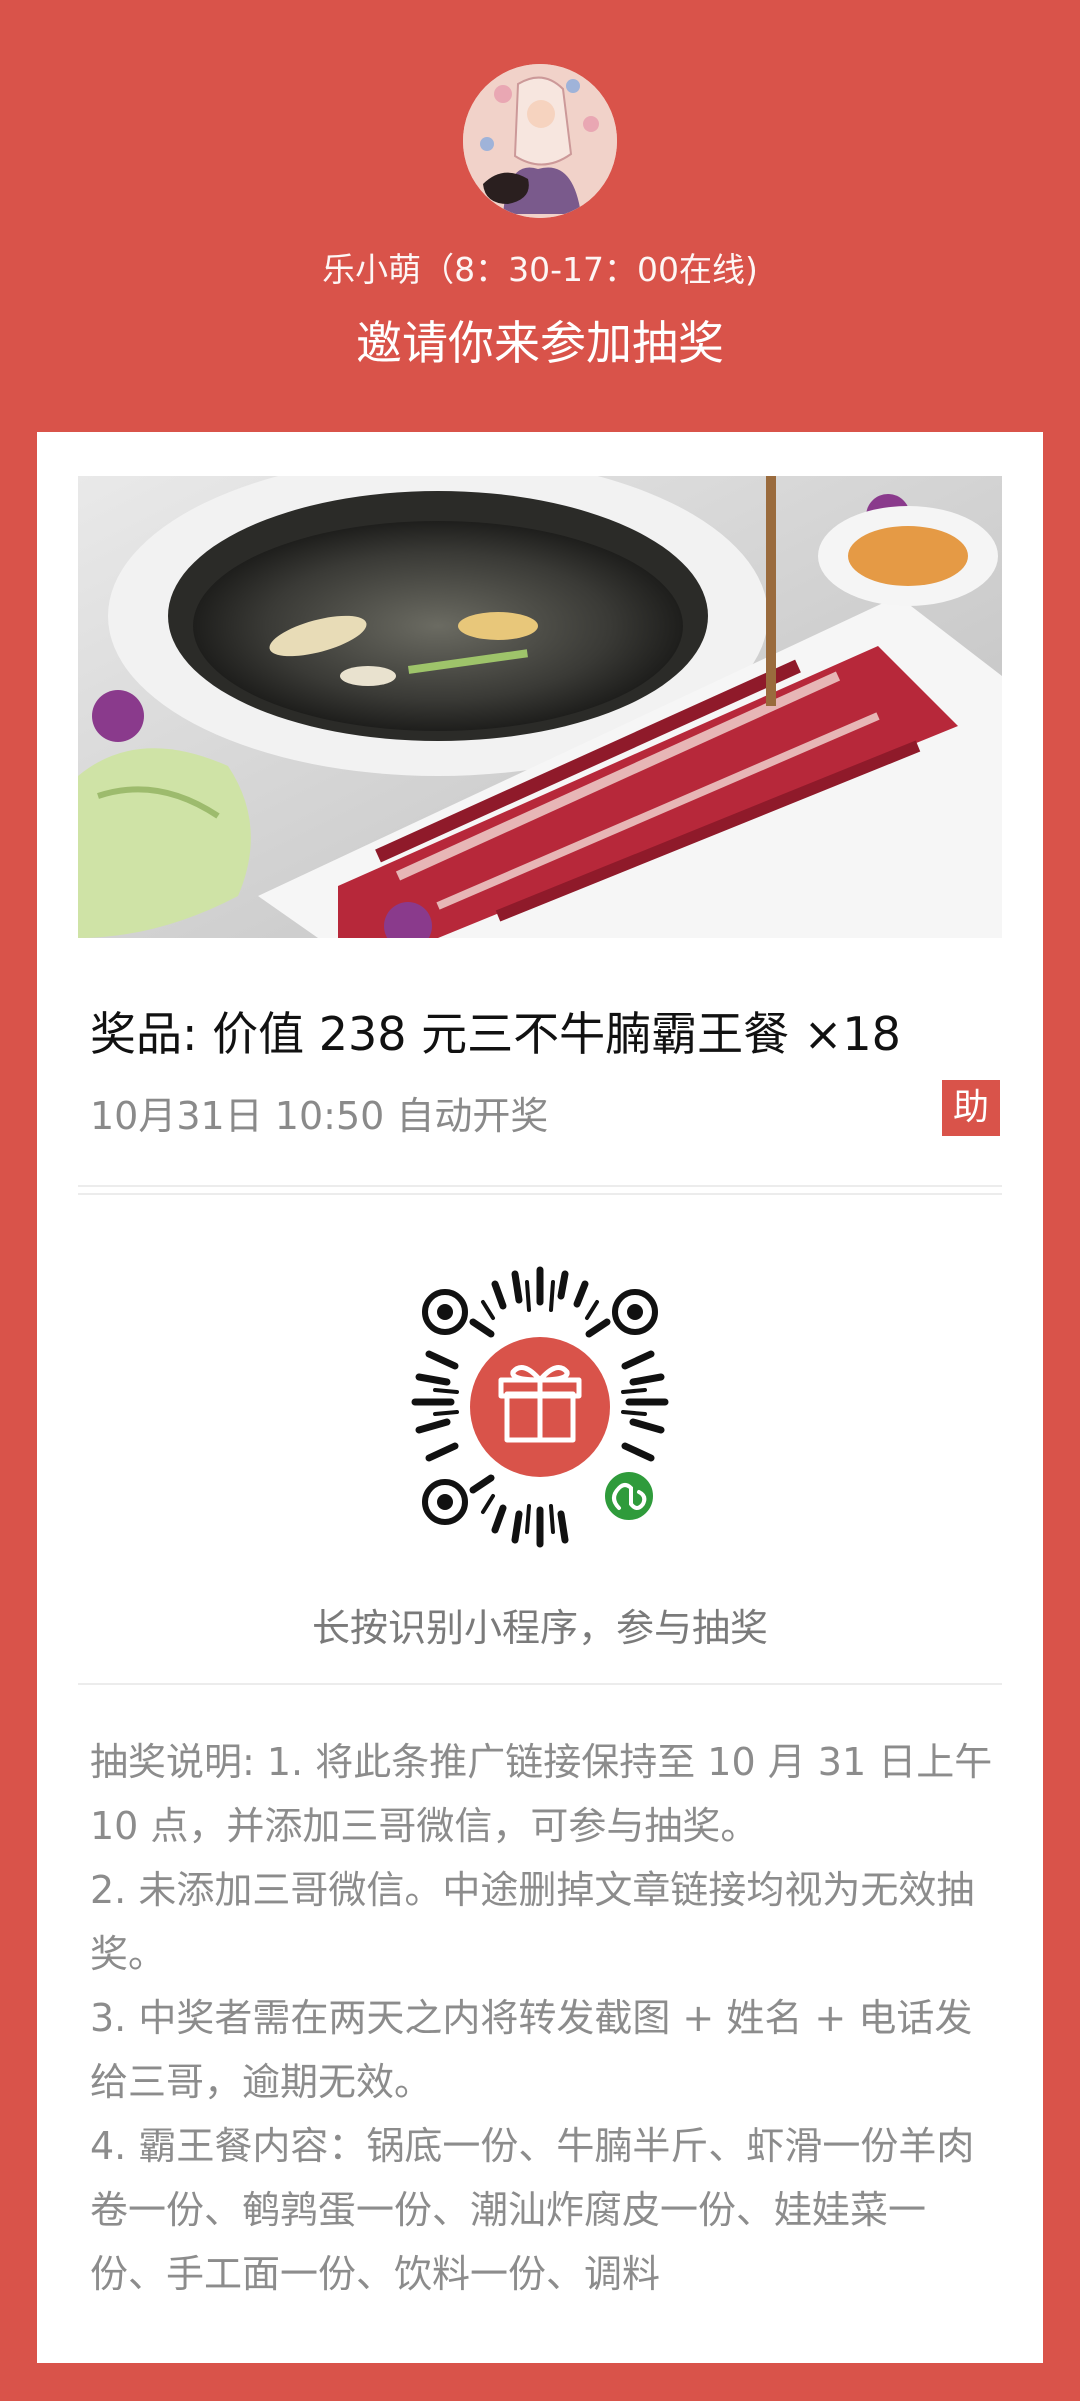 The height and width of the screenshot is (2401, 1080). I want to click on rule-2: 2. 未添加三哥微信。中途删掉文章链接均视为无效抽奖。, so click(532, 1922).